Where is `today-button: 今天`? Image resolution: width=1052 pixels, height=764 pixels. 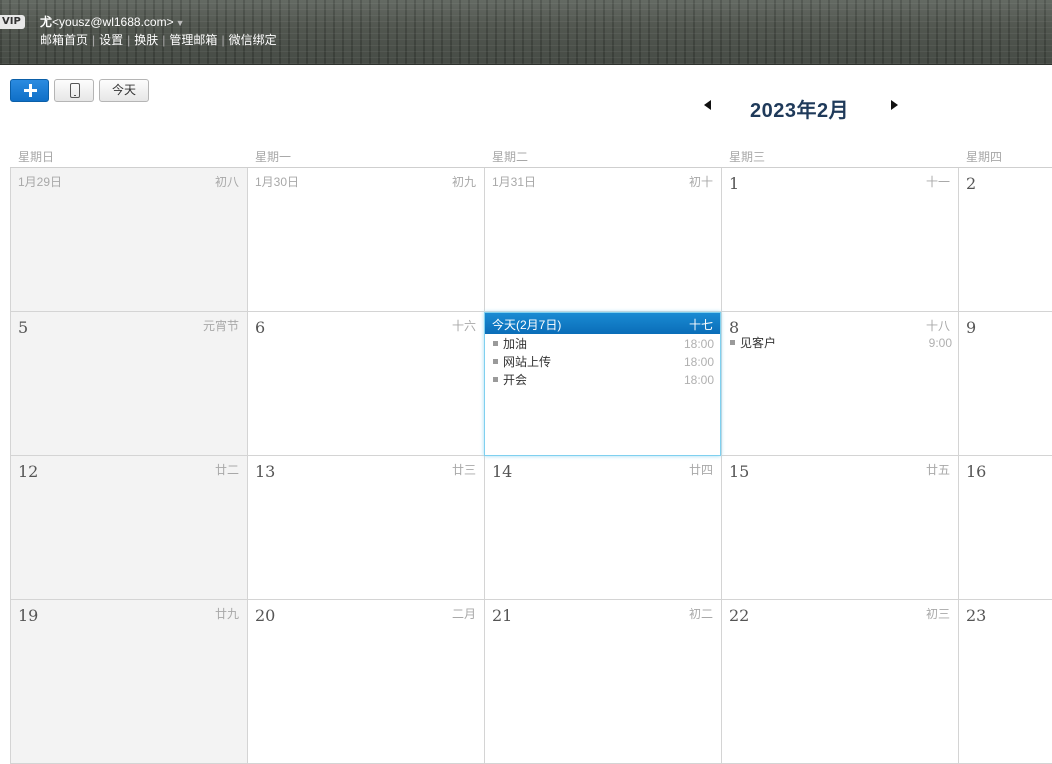 today-button: 今天 is located at coordinates (124, 90).